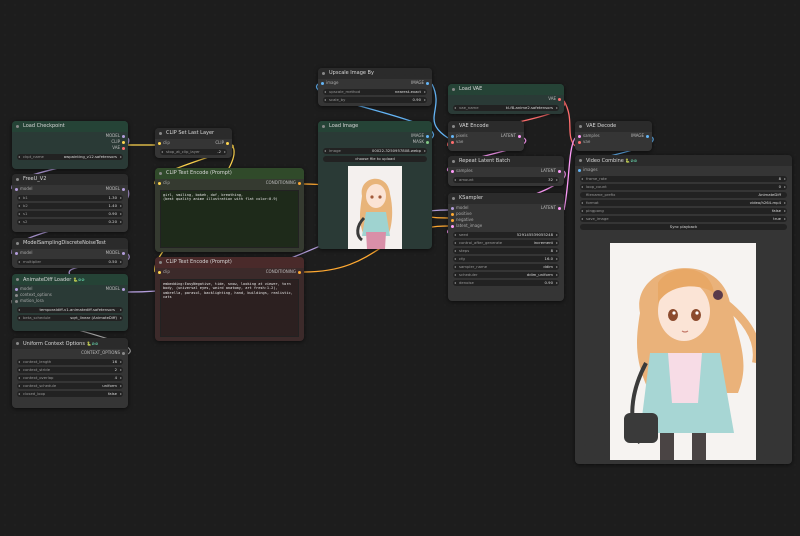 The image size is (800, 536). What do you see at coordinates (506, 283) in the screenshot?
I see `denoise-widget: denoise0.90` at bounding box center [506, 283].